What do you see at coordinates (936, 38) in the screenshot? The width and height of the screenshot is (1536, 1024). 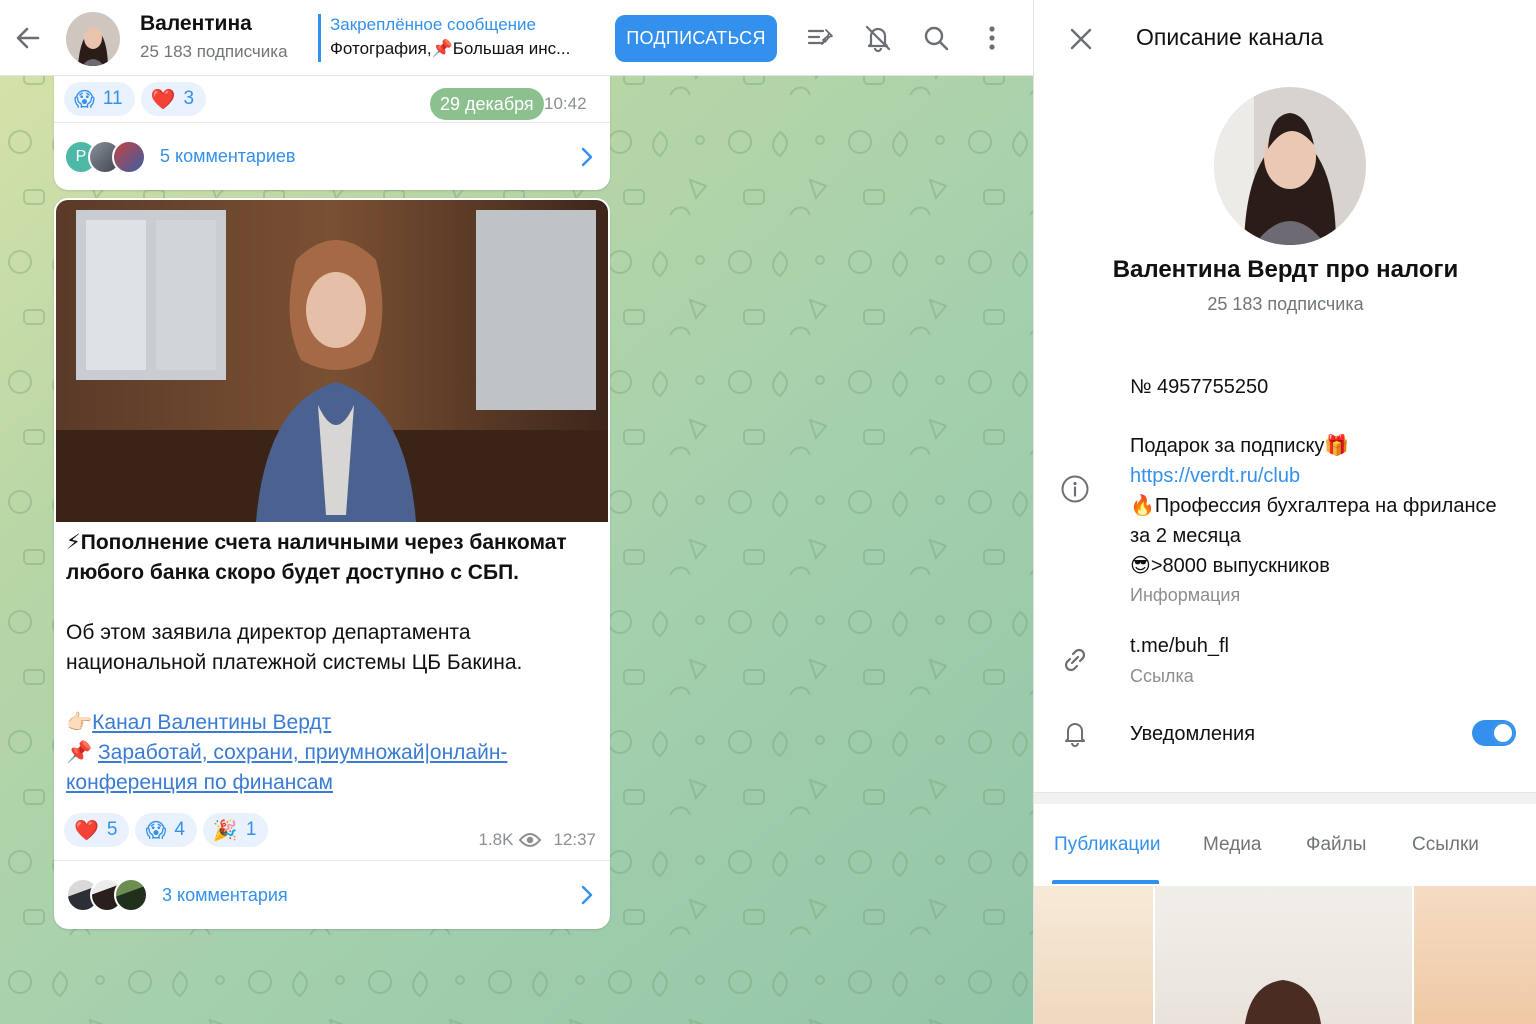 I see `search-icon` at bounding box center [936, 38].